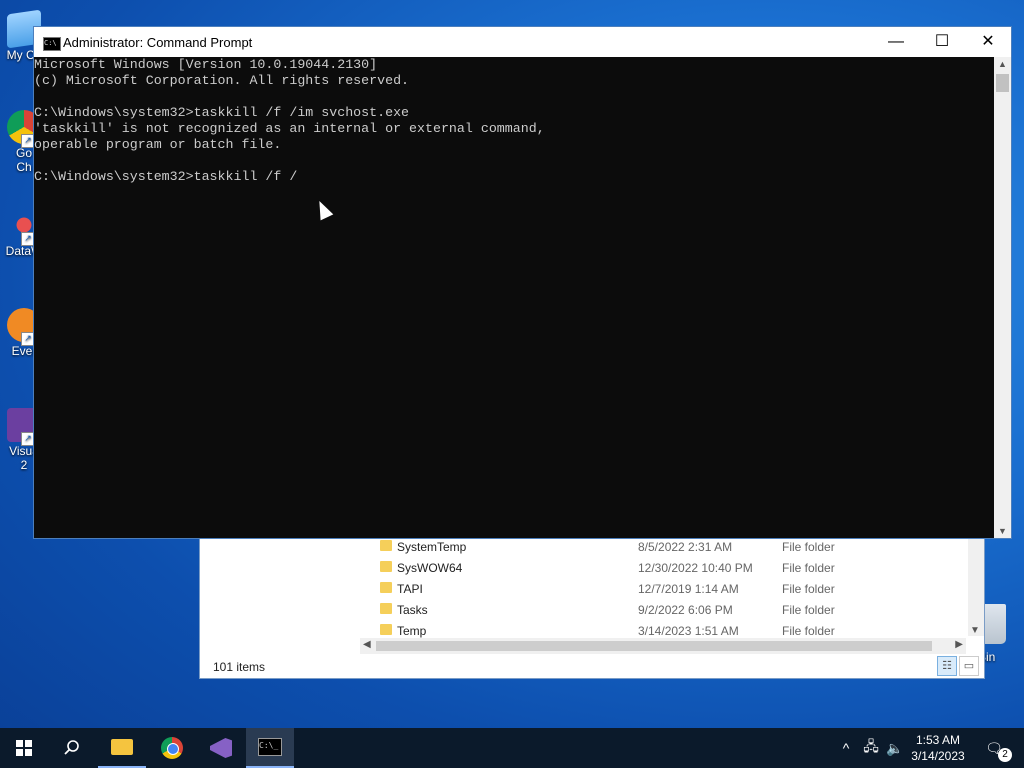 Image resolution: width=1024 pixels, height=768 pixels. What do you see at coordinates (938, 748) in the screenshot?
I see `system-clock: 1:53 AM 3/14/2023` at bounding box center [938, 748].